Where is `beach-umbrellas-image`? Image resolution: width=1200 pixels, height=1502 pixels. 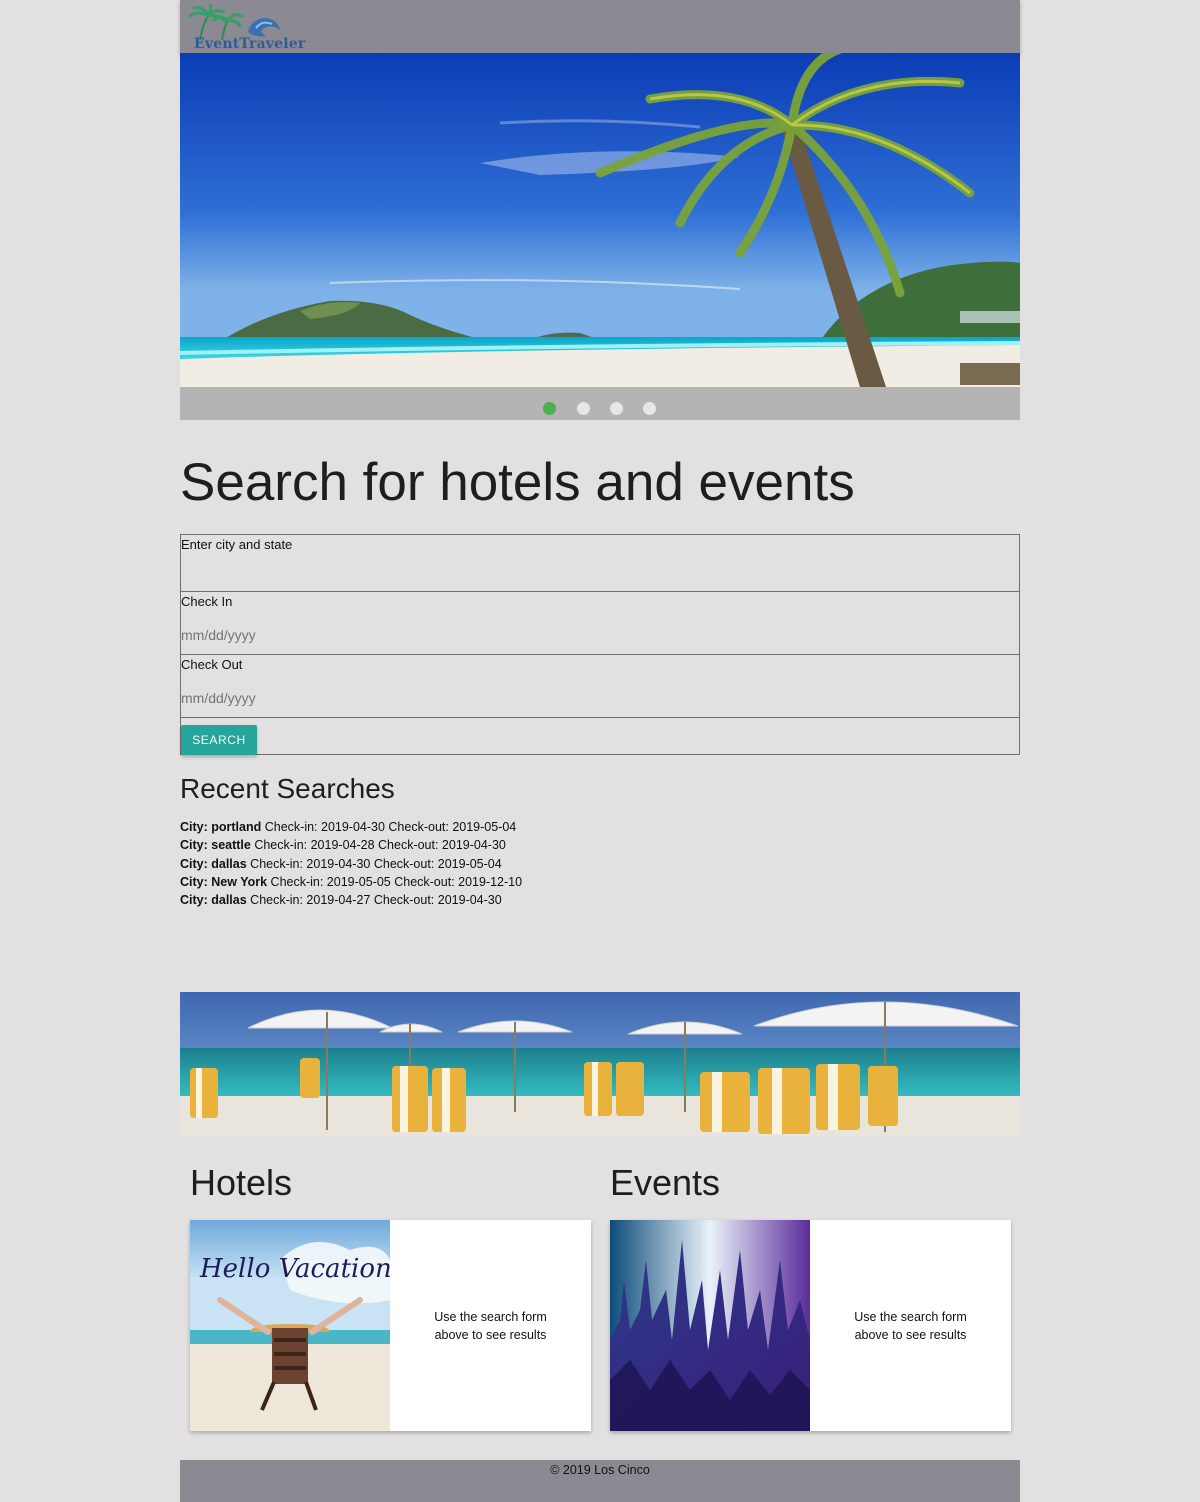 beach-umbrellas-image is located at coordinates (600, 1064).